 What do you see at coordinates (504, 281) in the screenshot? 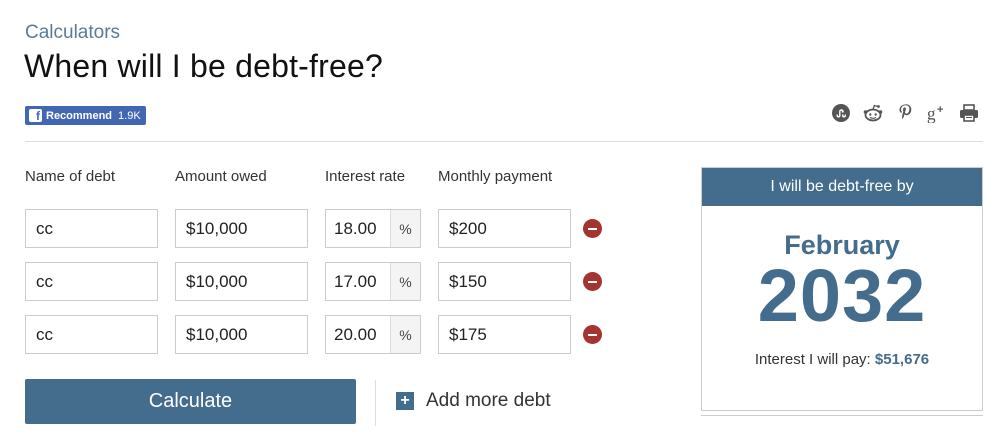
I see `monthly-payment-input: $150` at bounding box center [504, 281].